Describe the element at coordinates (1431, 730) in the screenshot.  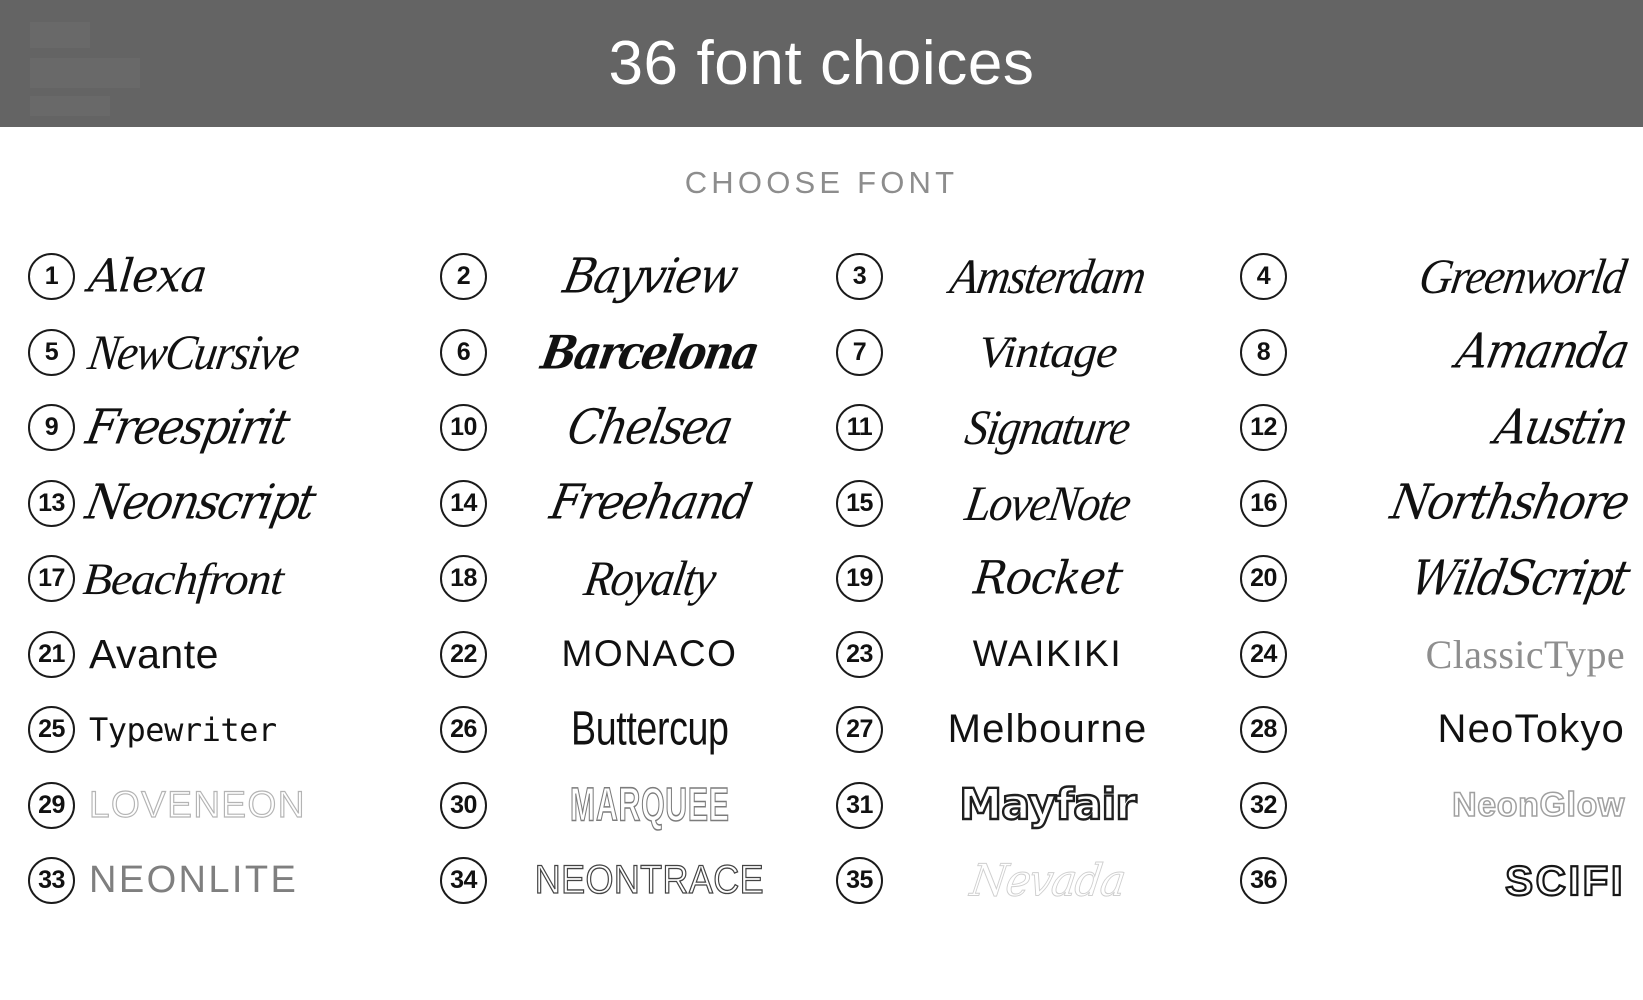
I see `font-option-28: 28 NeoTokyo` at that location.